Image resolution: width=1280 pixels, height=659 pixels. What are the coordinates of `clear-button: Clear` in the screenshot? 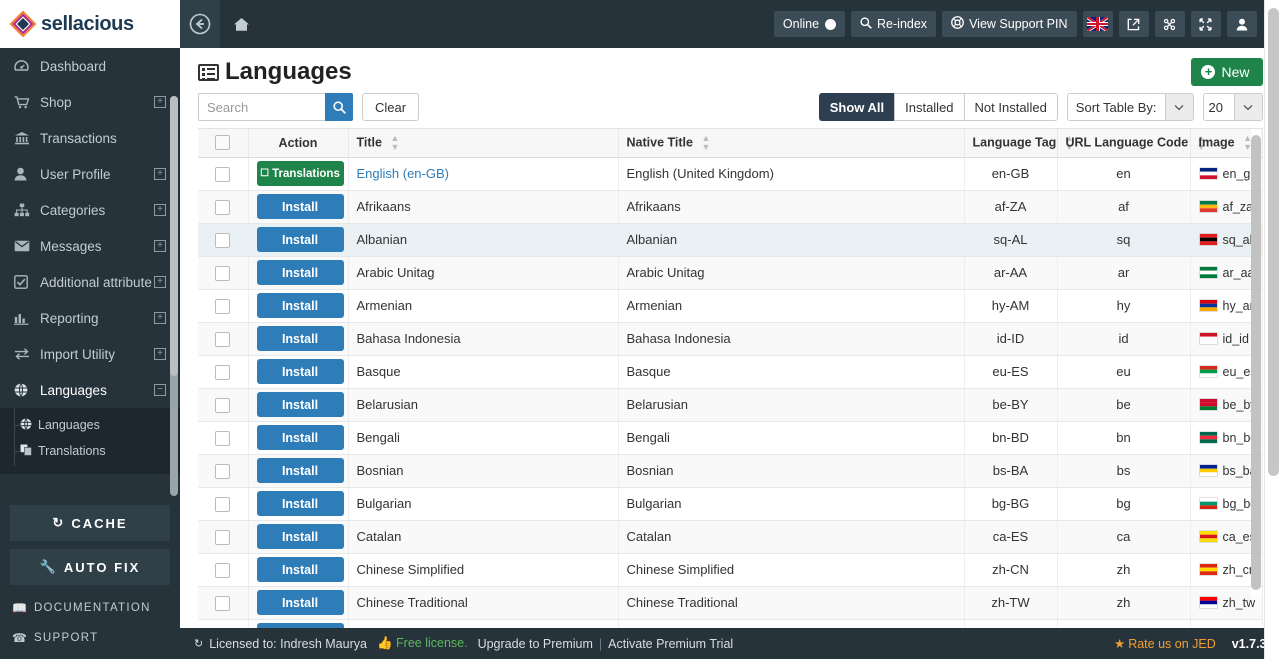 It's located at (391, 107).